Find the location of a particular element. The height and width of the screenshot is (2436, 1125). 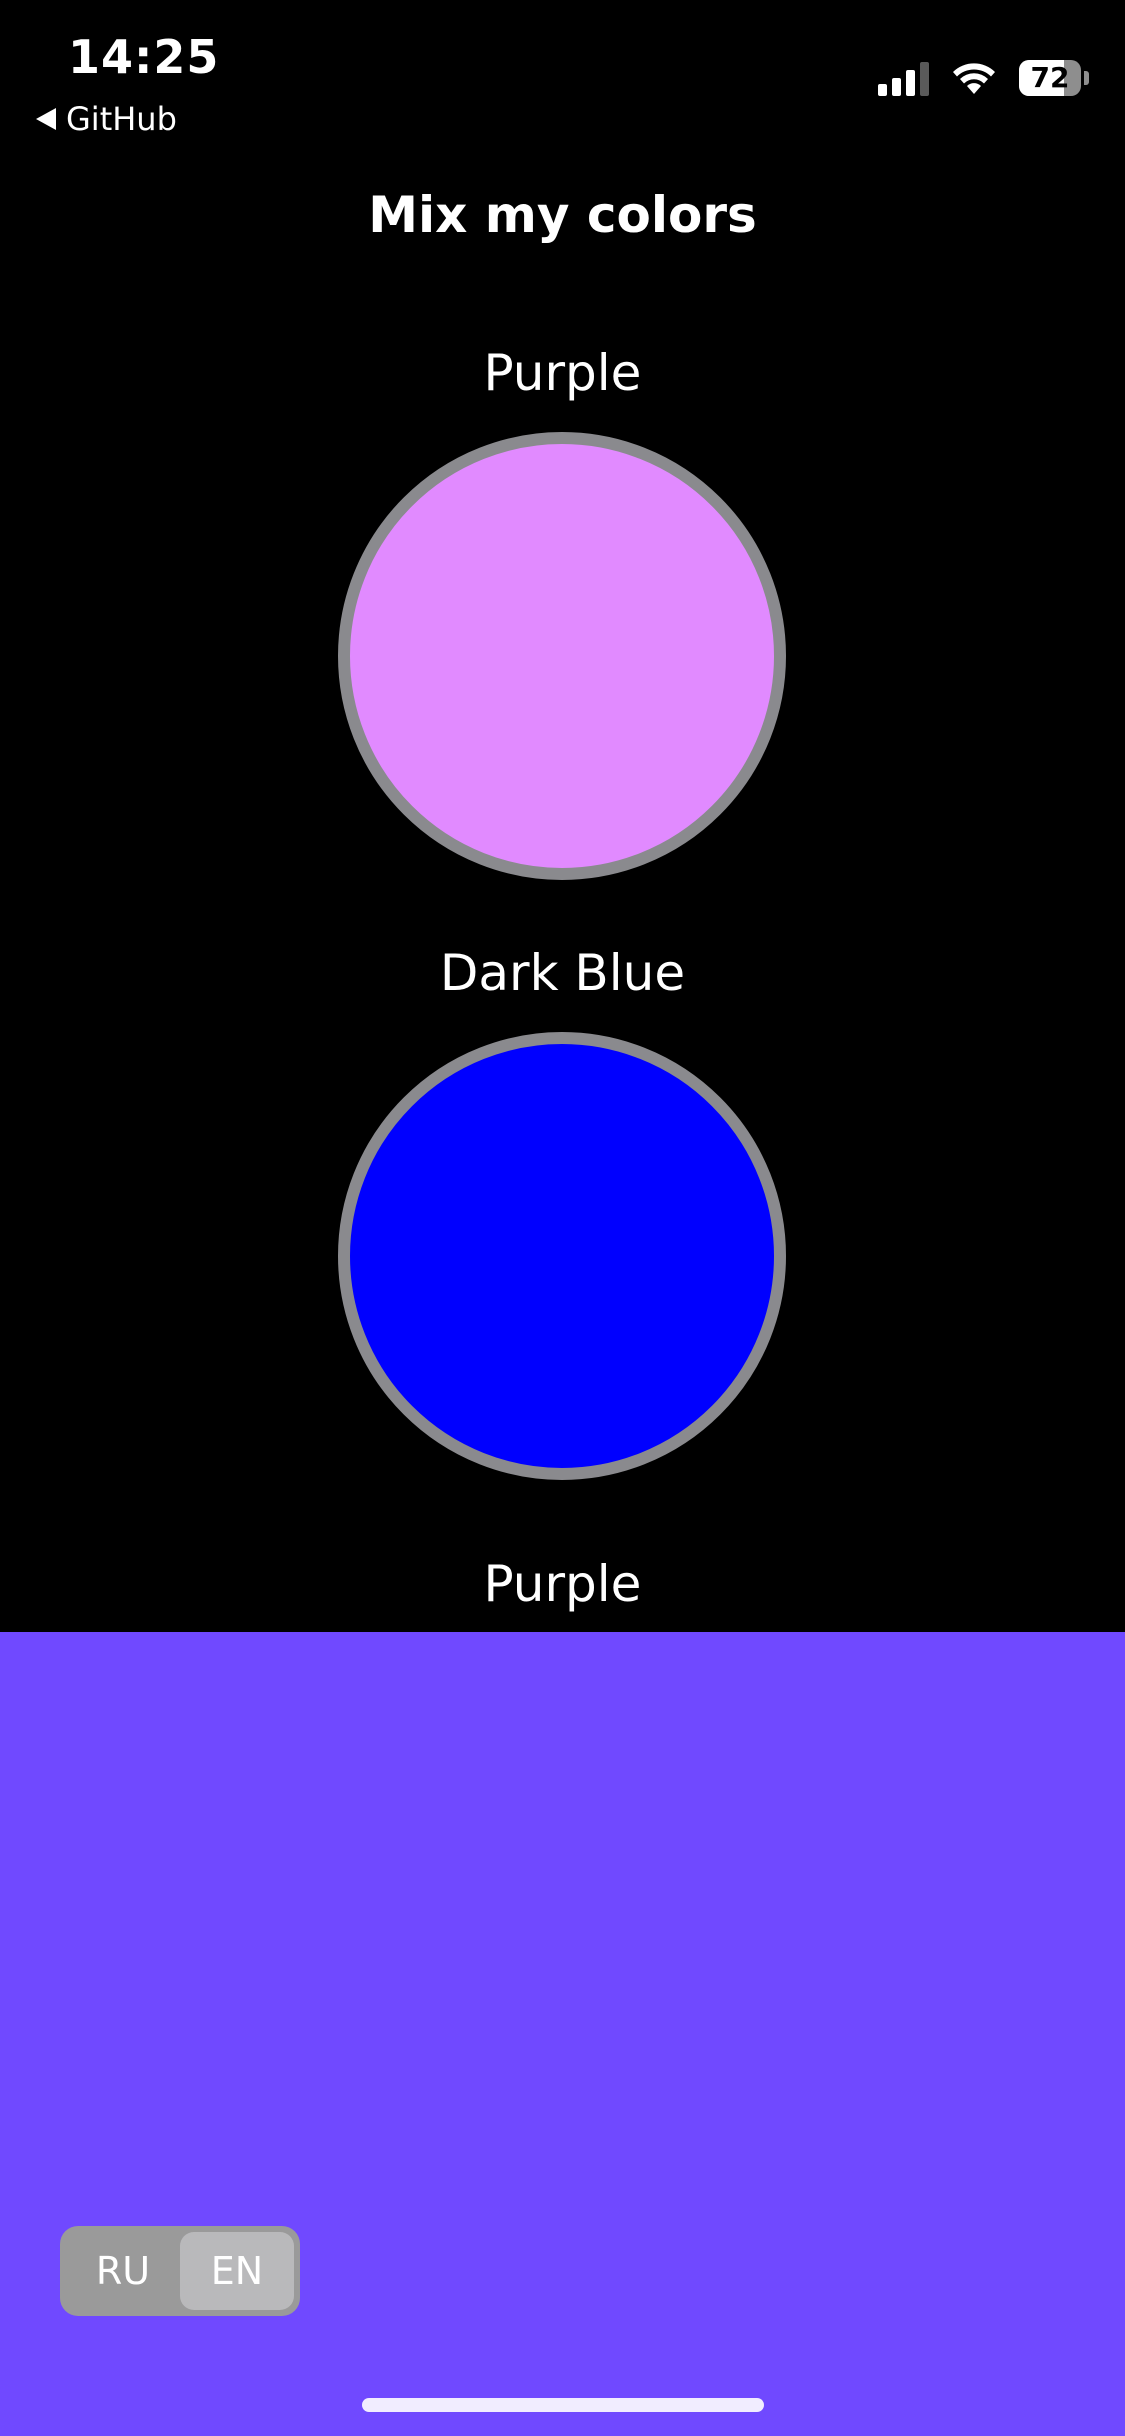

result-color-label: Purple is located at coordinates (562, 1584).